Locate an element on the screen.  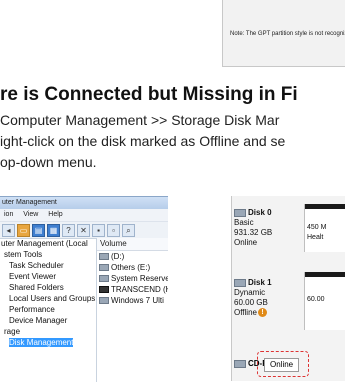
volume-column-header: Volume is located at coordinates (132, 244).